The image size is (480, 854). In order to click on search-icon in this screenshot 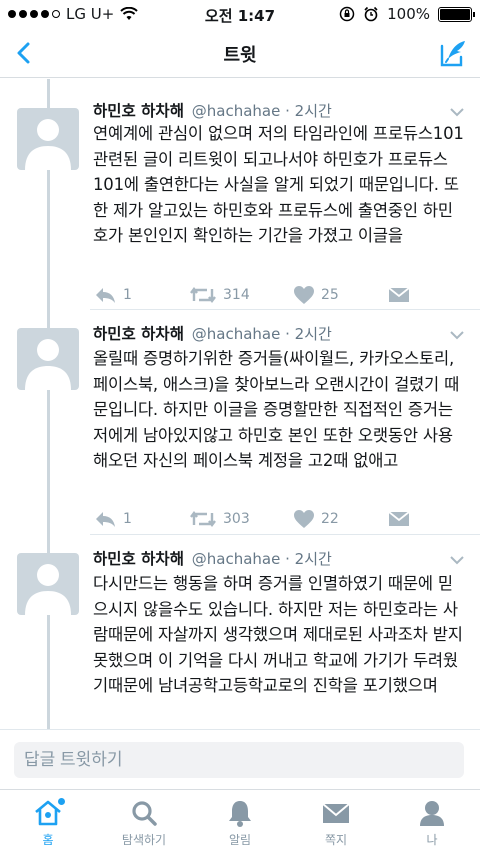, I will do `click(144, 813)`.